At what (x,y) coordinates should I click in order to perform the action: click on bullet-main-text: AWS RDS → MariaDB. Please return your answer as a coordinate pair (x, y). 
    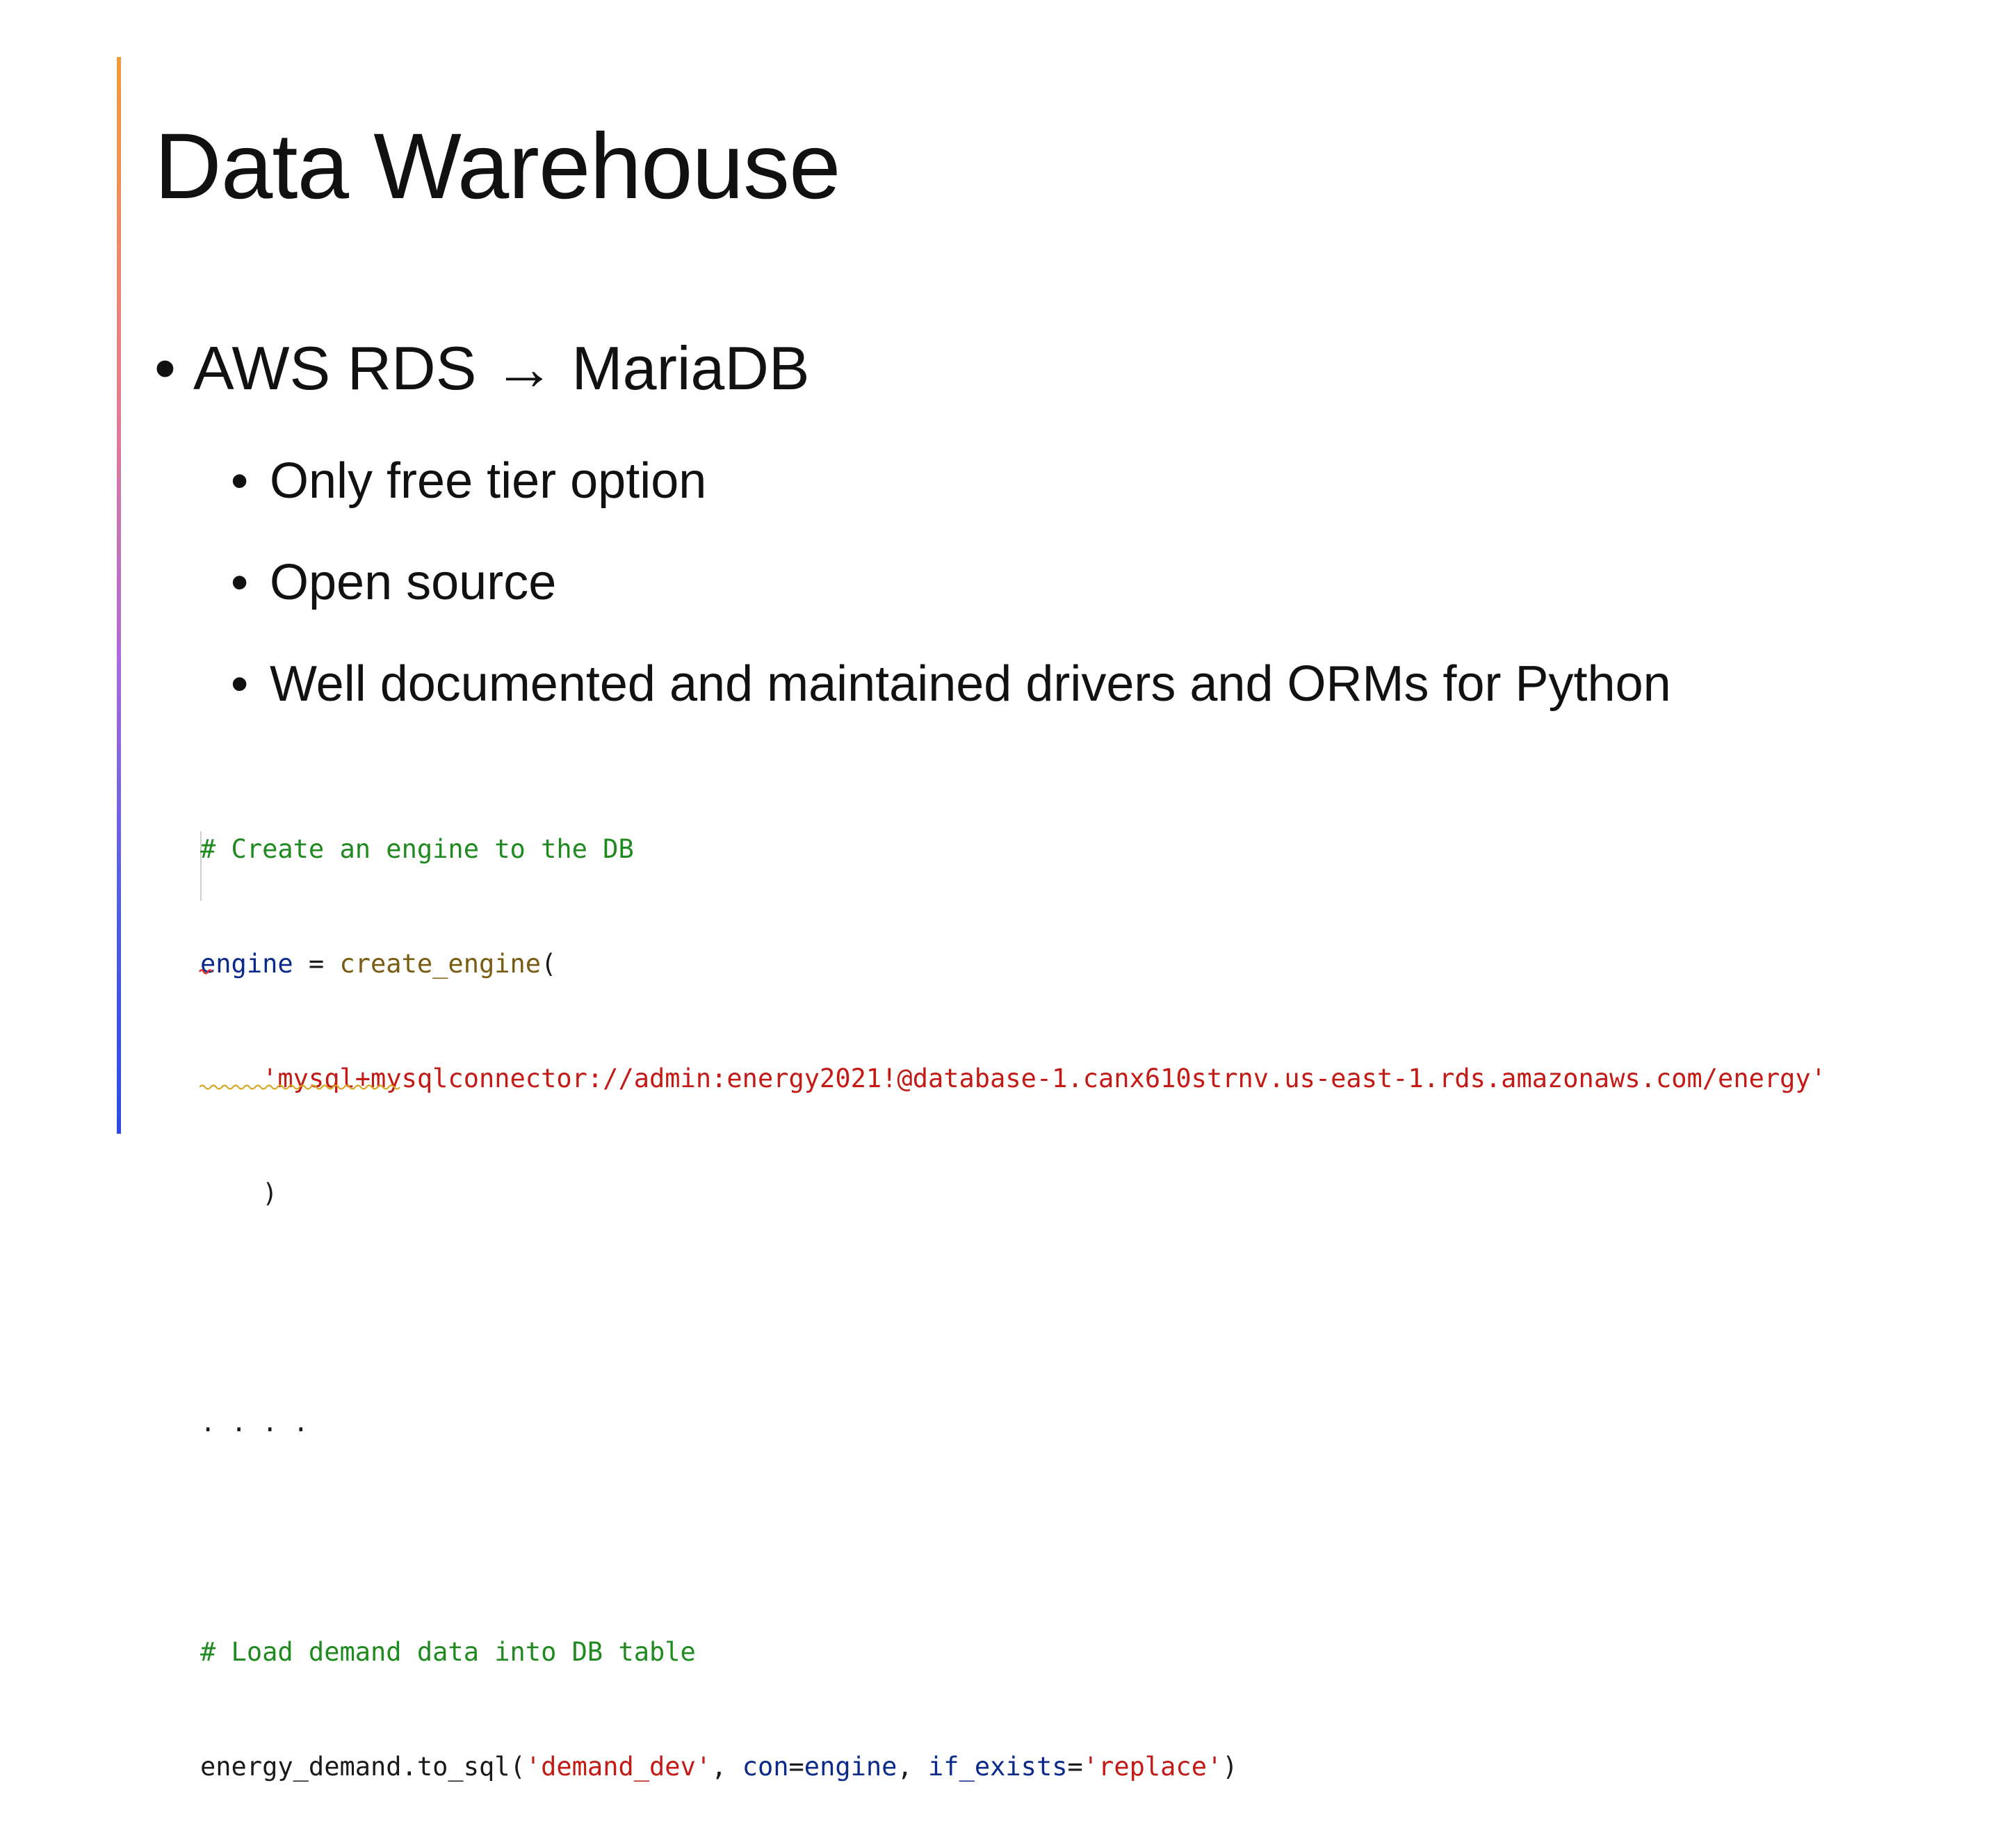
    Looking at the image, I should click on (502, 368).